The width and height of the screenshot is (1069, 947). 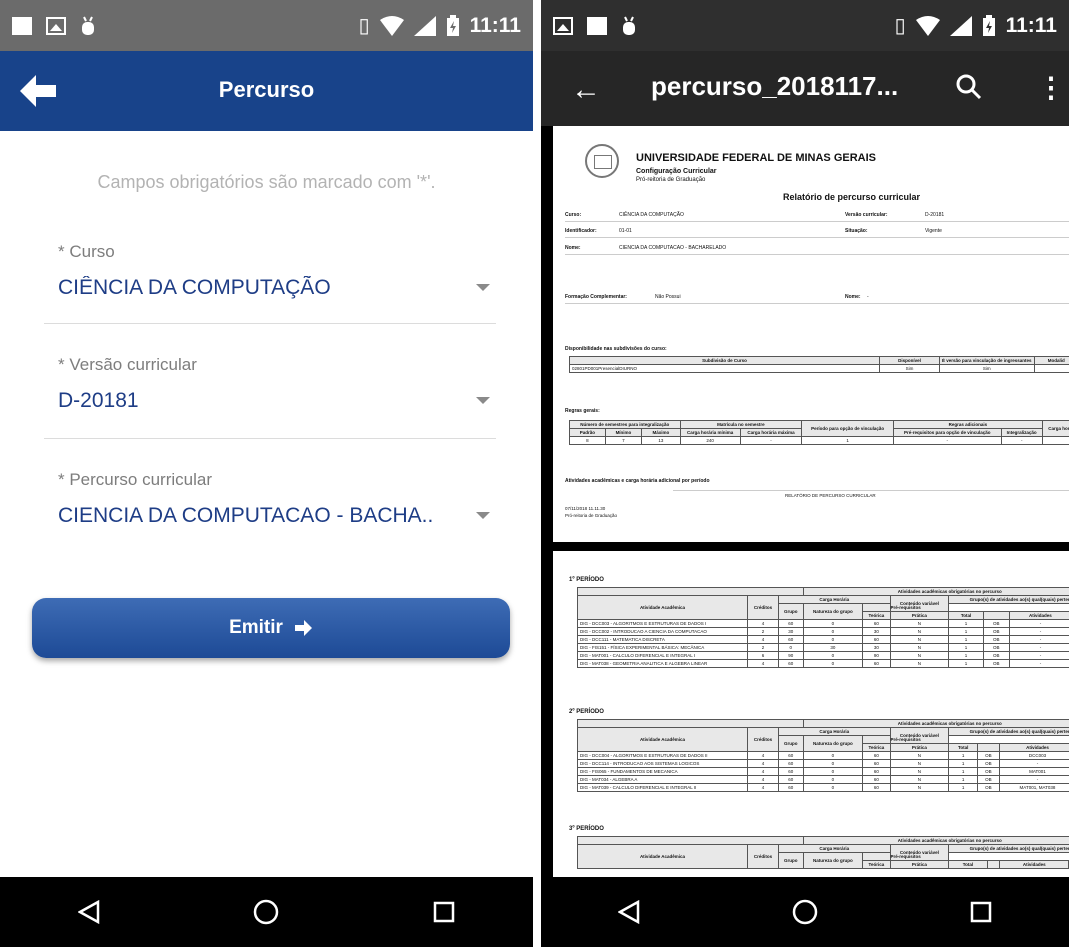 What do you see at coordinates (662, 639) in the screenshot?
I see `table-cell: DIG - DCC111 - MATEMATICA DISCRETA` at bounding box center [662, 639].